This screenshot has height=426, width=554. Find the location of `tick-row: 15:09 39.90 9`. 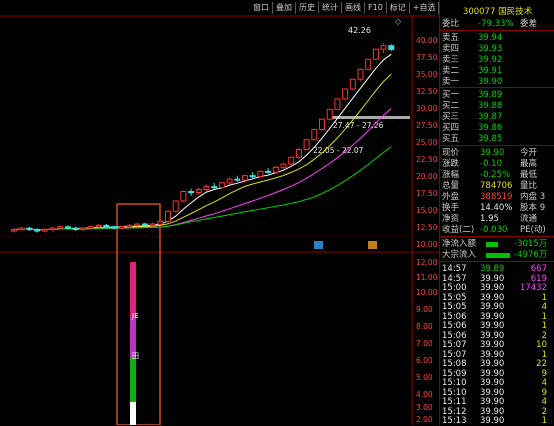

tick-row: 15:09 39.90 9 is located at coordinates (497, 374).